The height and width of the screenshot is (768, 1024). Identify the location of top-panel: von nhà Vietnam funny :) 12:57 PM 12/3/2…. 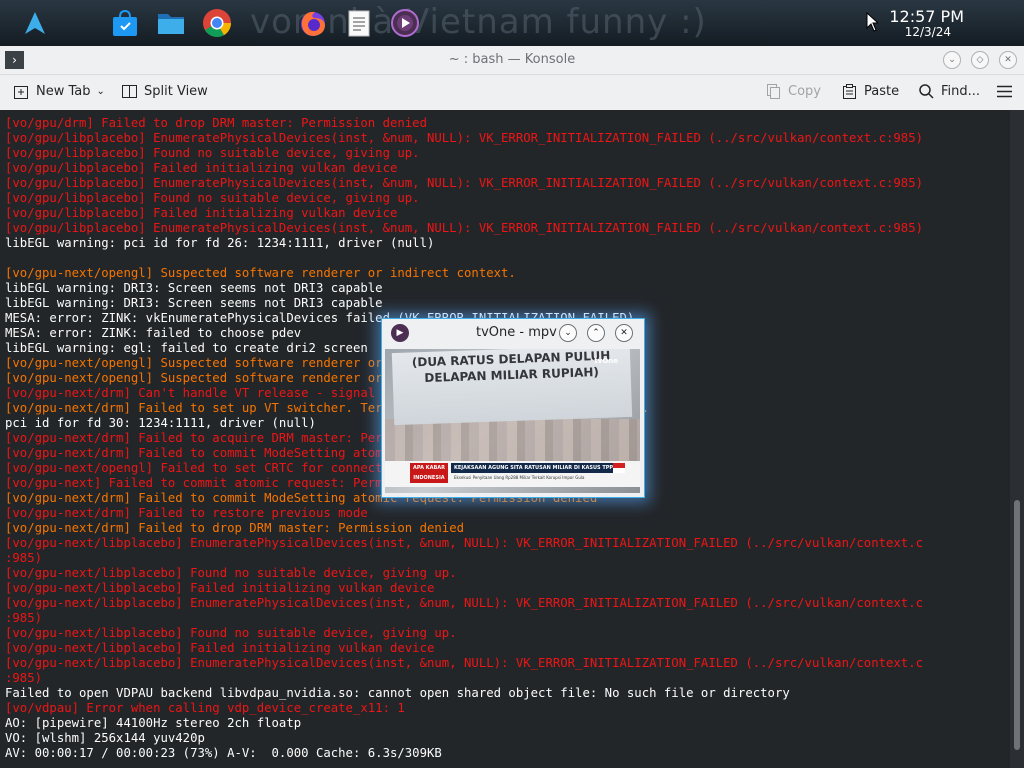
(512, 23).